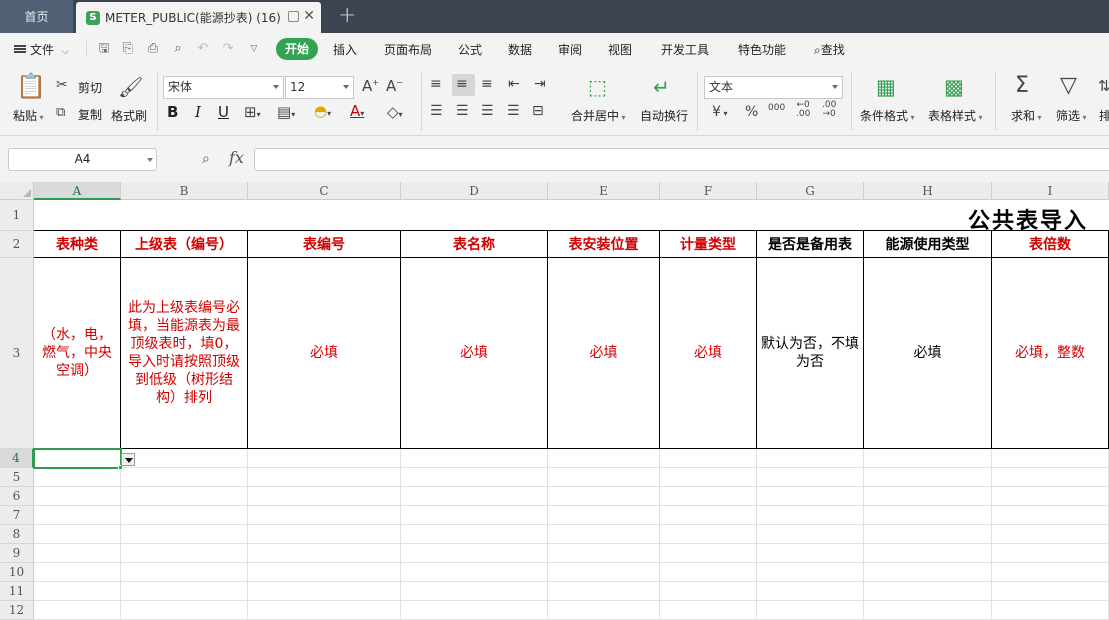  I want to click on note-measure-type: 必填, so click(708, 353).